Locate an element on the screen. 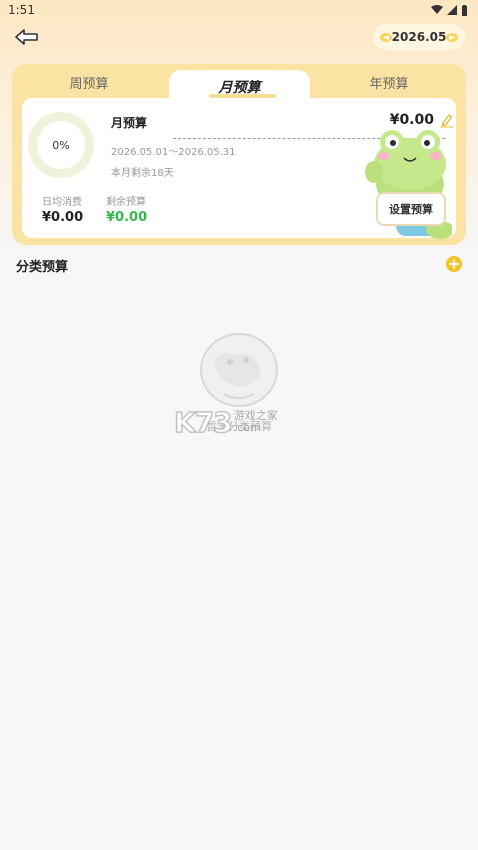 The width and height of the screenshot is (478, 850). watermark: K73 游戏之家 .com is located at coordinates (243, 422).